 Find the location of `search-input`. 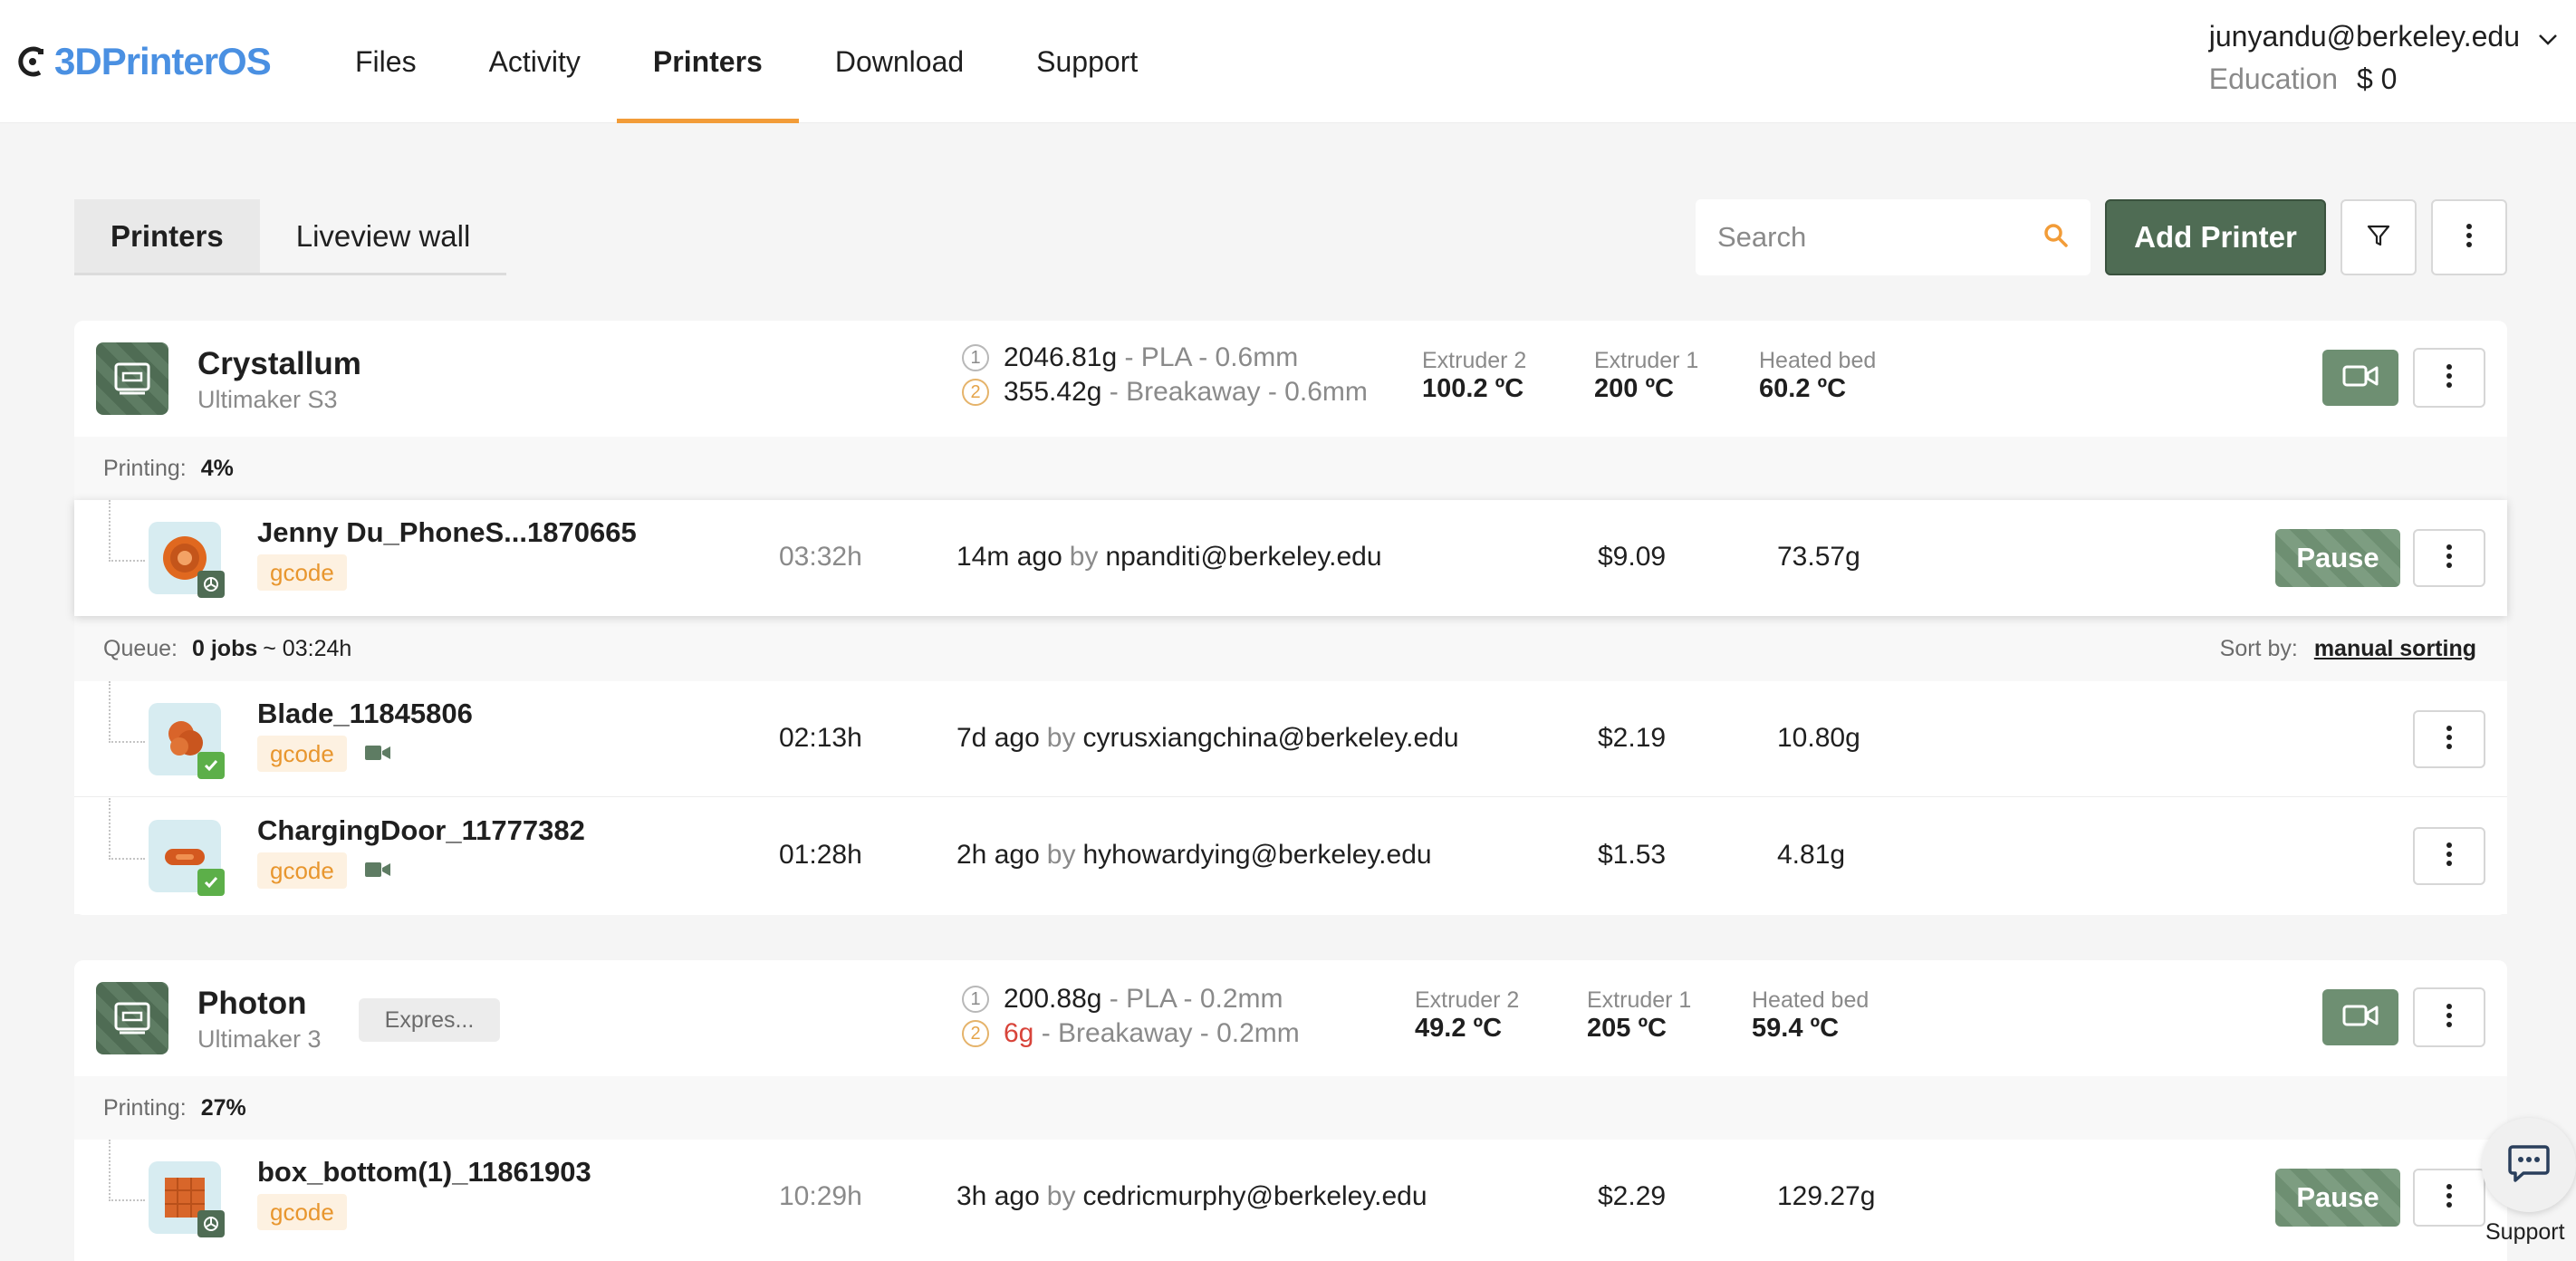

search-input is located at coordinates (1862, 237).